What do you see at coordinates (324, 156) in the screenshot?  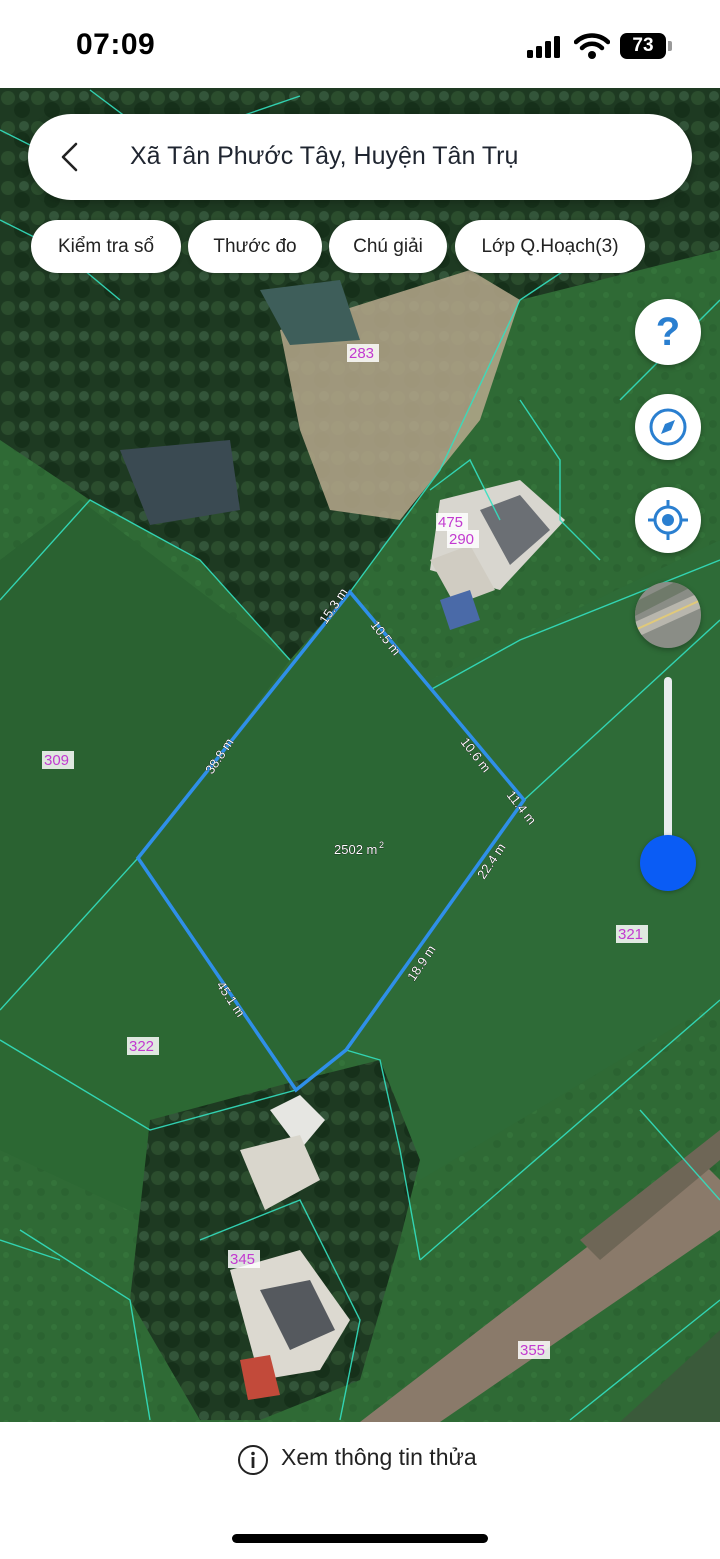 I see `location-title: Xã Tân Phước Tây, Huyện Tân Trụ` at bounding box center [324, 156].